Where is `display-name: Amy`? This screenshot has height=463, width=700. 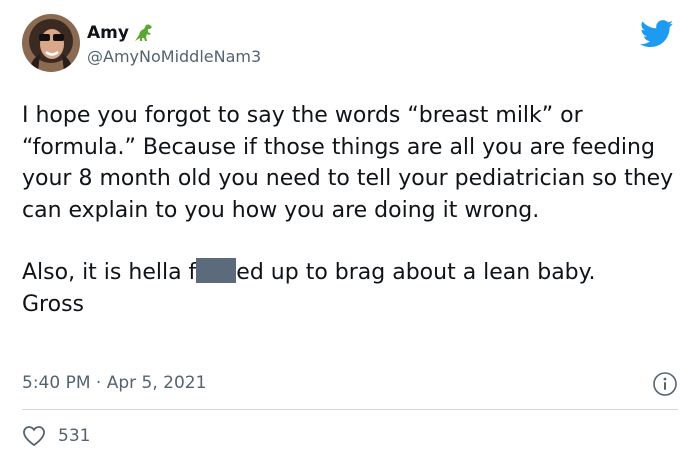 display-name: Amy is located at coordinates (121, 33).